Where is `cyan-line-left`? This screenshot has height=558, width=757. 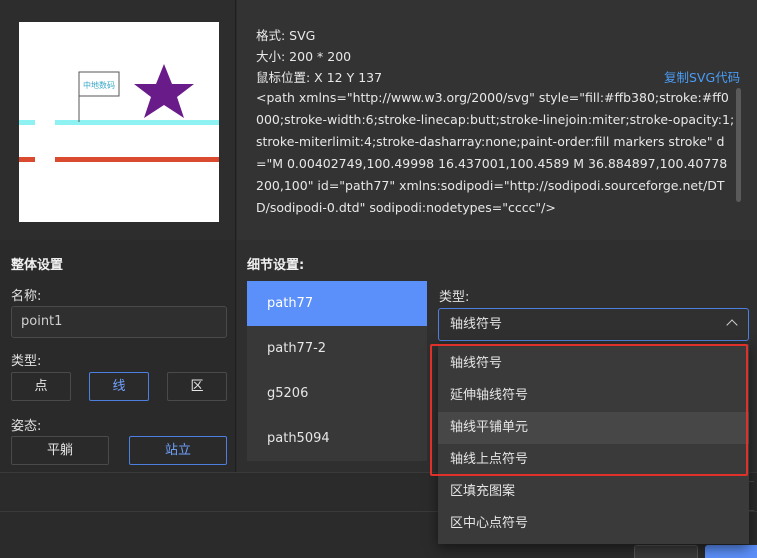
cyan-line-left is located at coordinates (27, 122).